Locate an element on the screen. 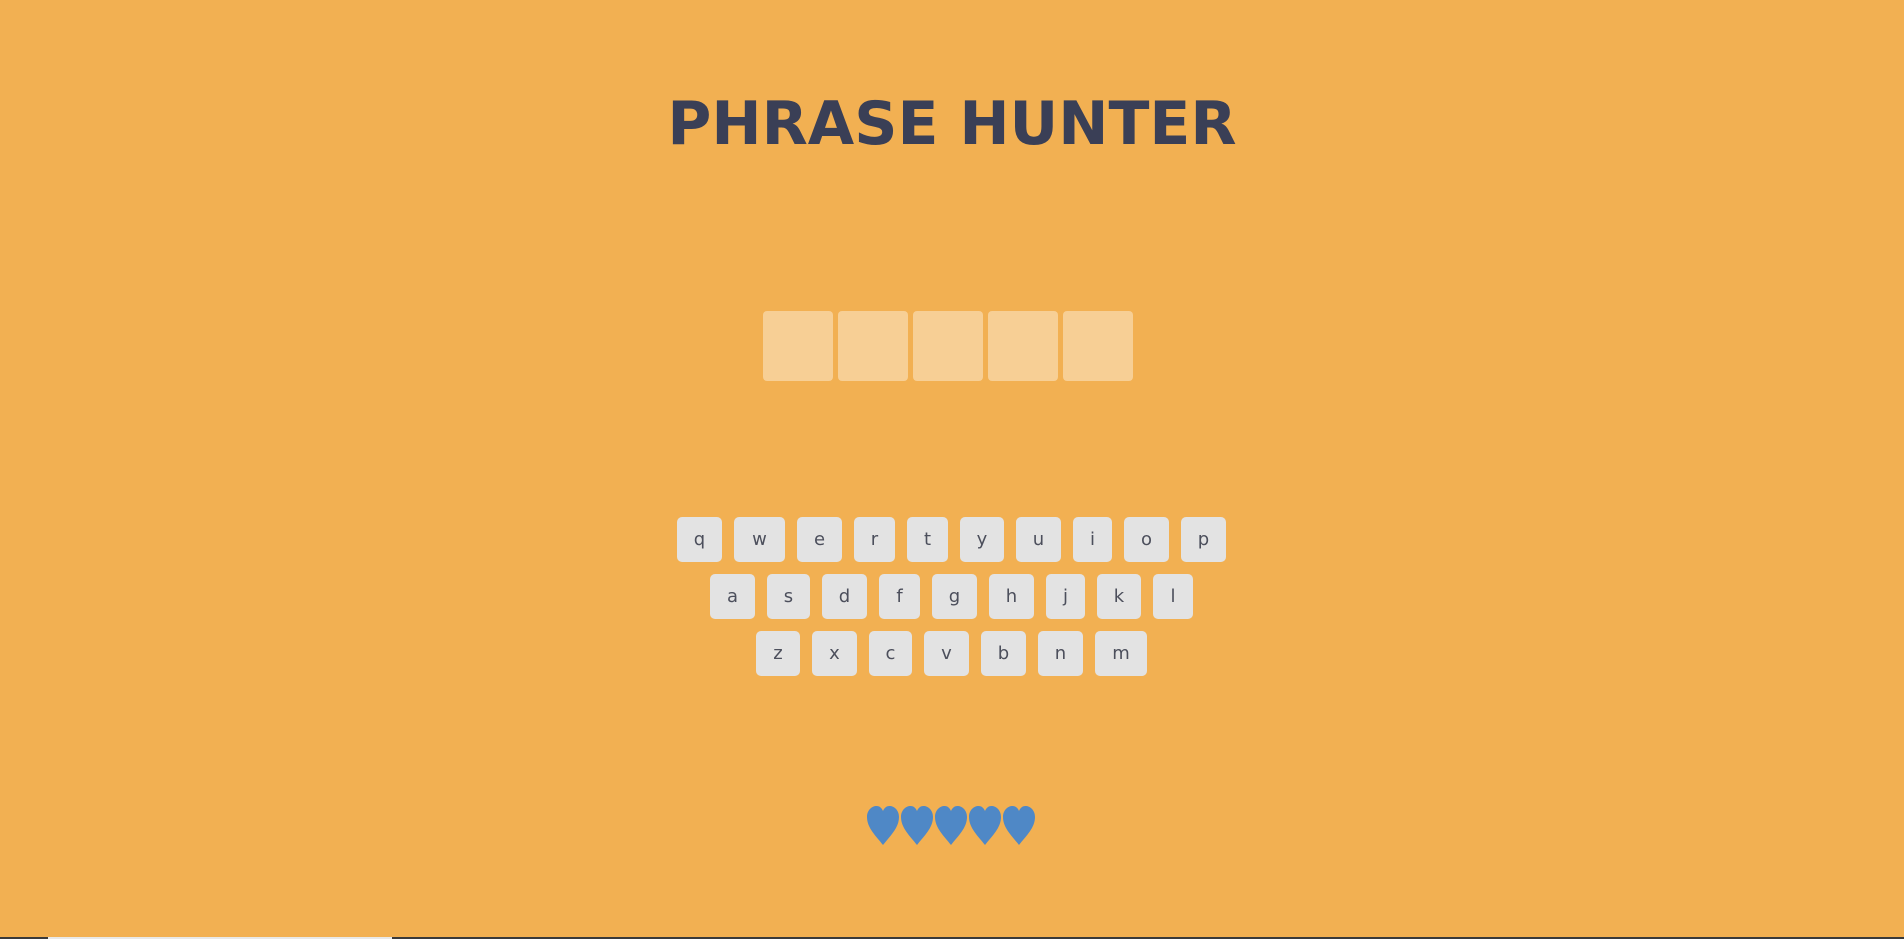  key-b: b is located at coordinates (1003, 653).